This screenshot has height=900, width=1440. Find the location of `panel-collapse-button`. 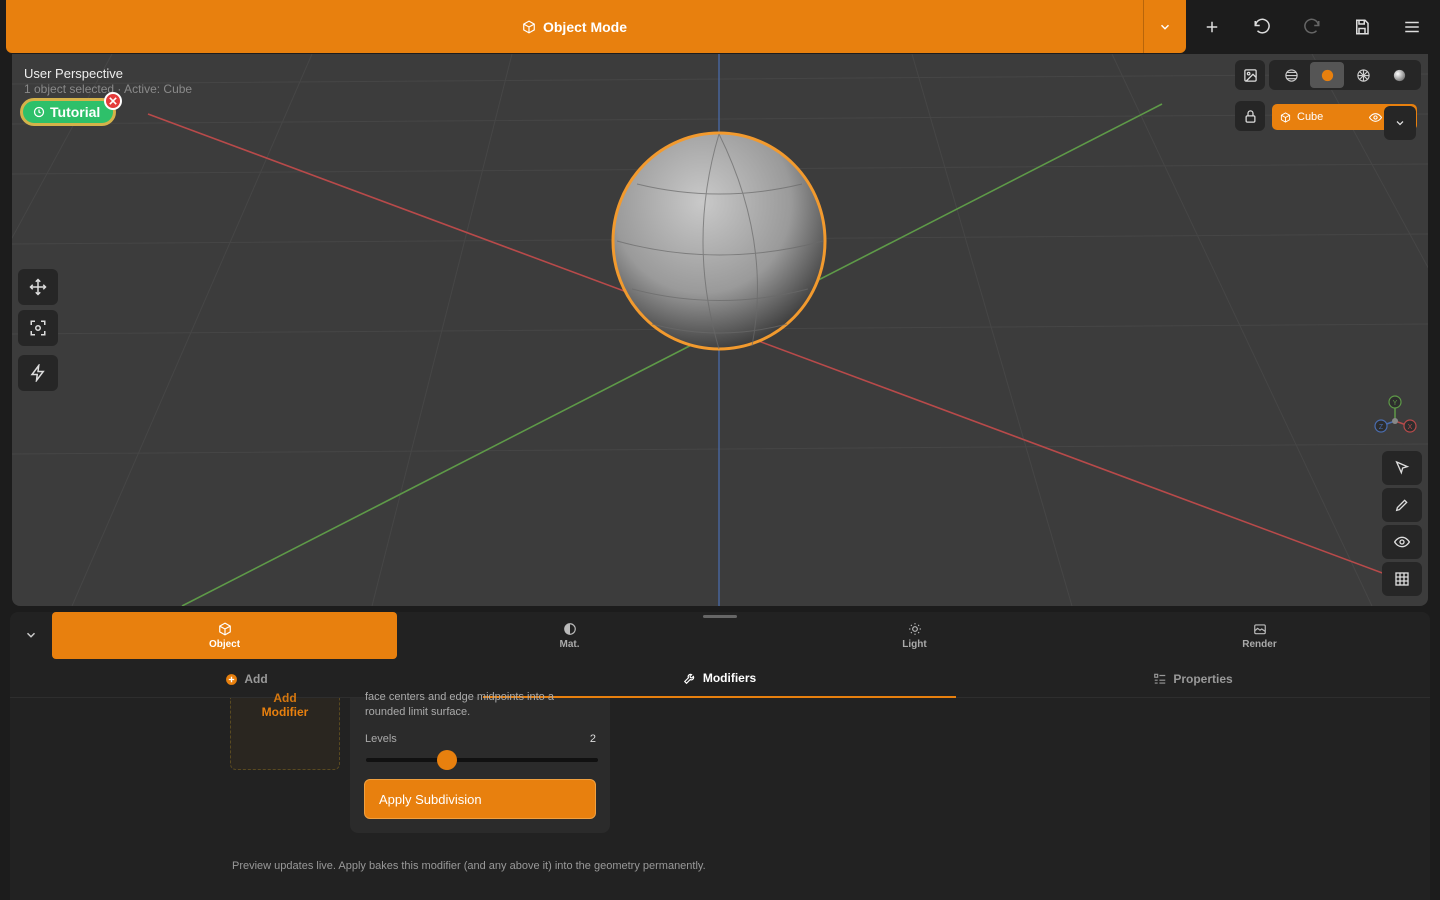

panel-collapse-button is located at coordinates (31, 635).